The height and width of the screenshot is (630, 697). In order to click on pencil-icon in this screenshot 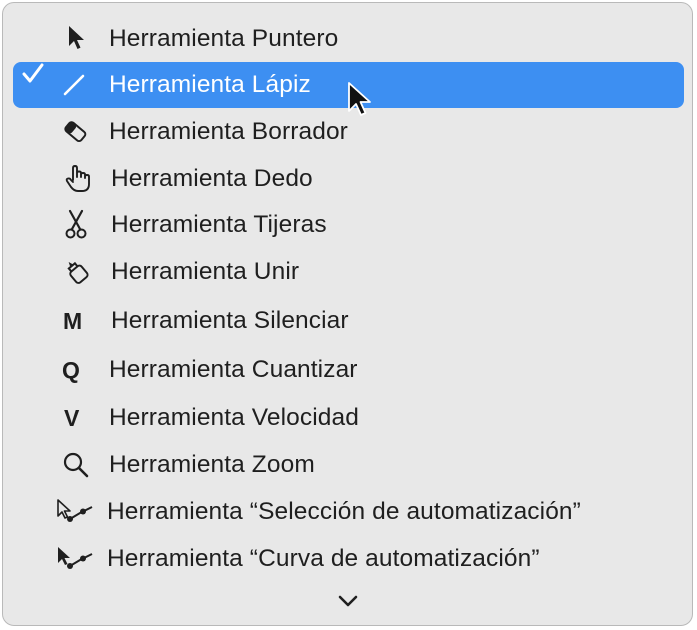, I will do `click(81, 85)`.